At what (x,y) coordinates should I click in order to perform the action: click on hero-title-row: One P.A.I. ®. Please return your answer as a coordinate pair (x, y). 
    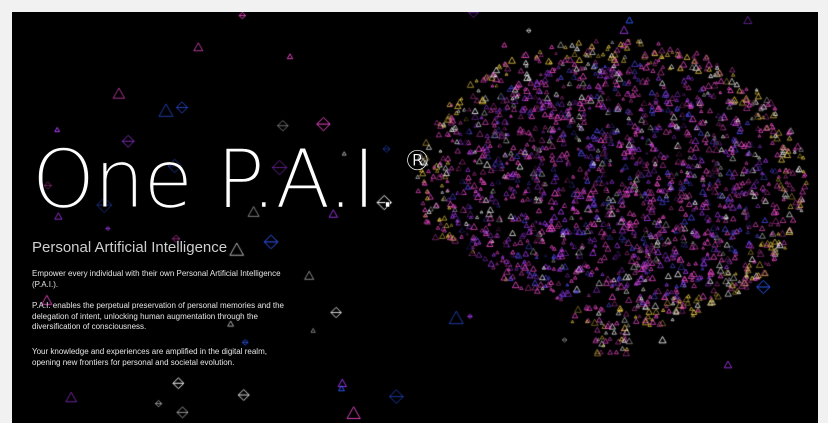
    Looking at the image, I should click on (232, 179).